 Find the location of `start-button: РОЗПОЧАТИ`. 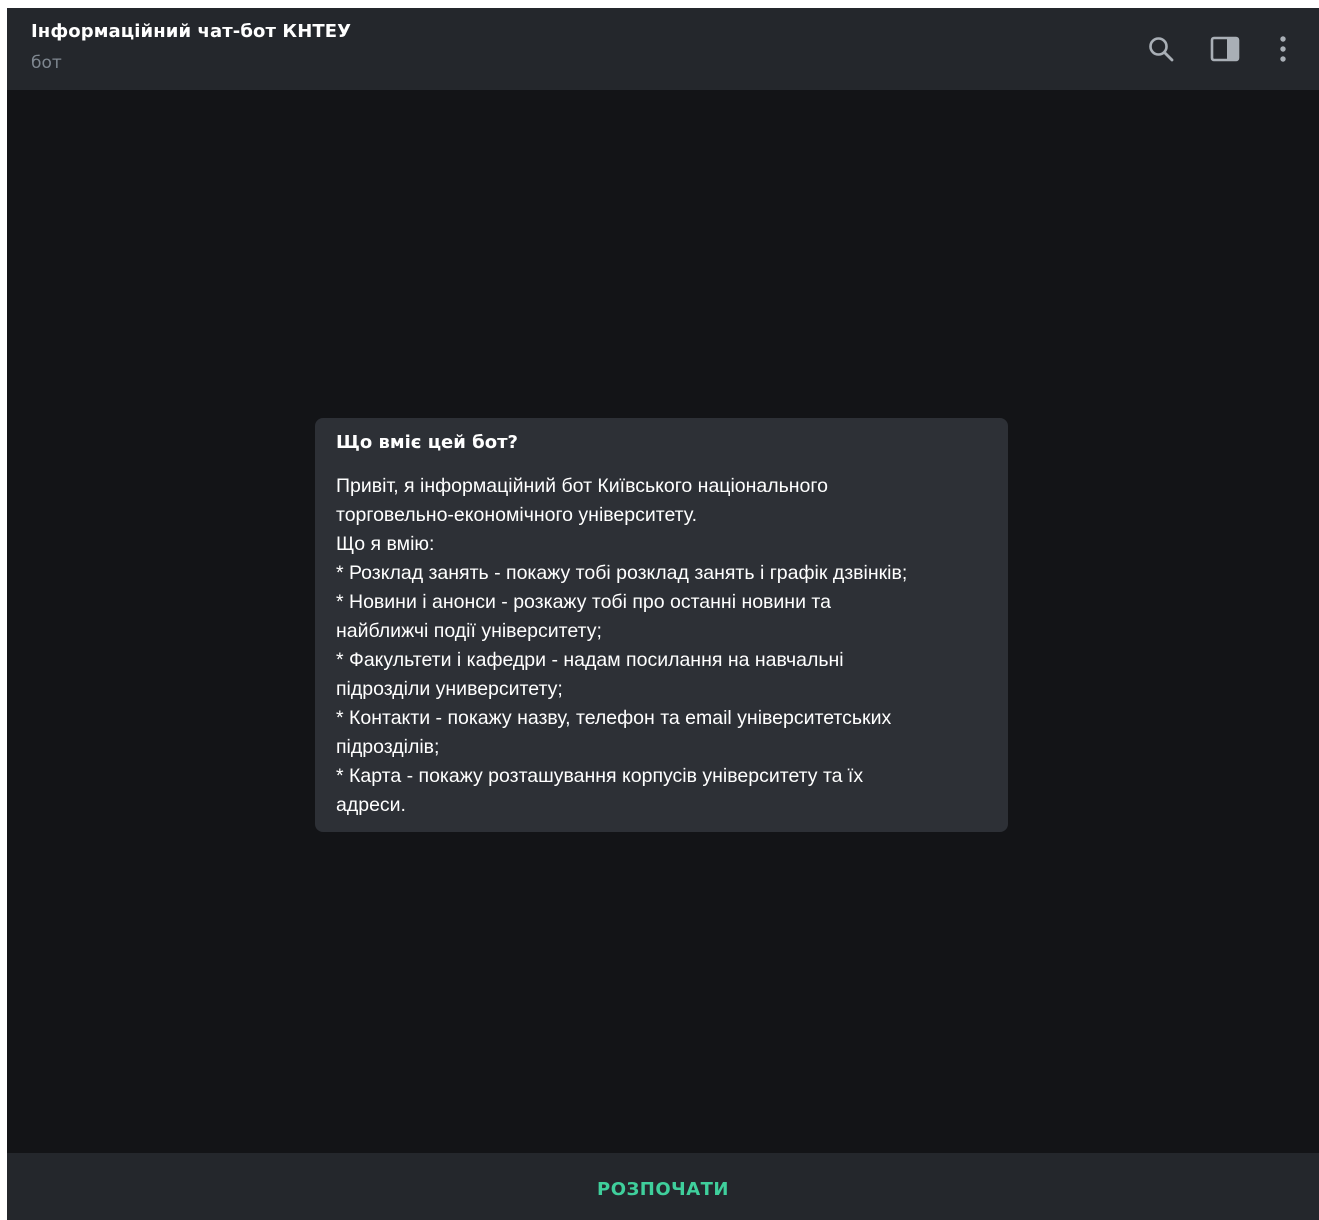

start-button: РОЗПОЧАТИ is located at coordinates (663, 1189).